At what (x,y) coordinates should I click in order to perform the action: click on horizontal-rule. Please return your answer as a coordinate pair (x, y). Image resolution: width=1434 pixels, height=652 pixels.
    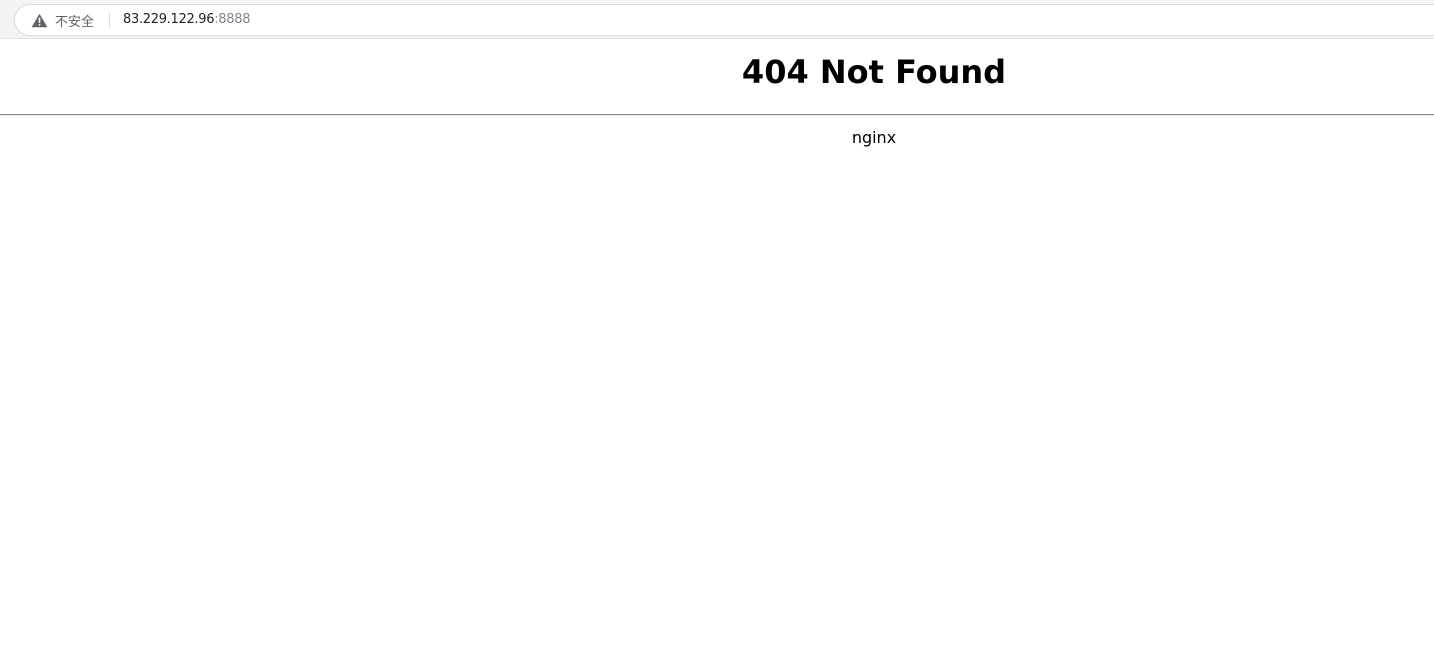
    Looking at the image, I should click on (717, 115).